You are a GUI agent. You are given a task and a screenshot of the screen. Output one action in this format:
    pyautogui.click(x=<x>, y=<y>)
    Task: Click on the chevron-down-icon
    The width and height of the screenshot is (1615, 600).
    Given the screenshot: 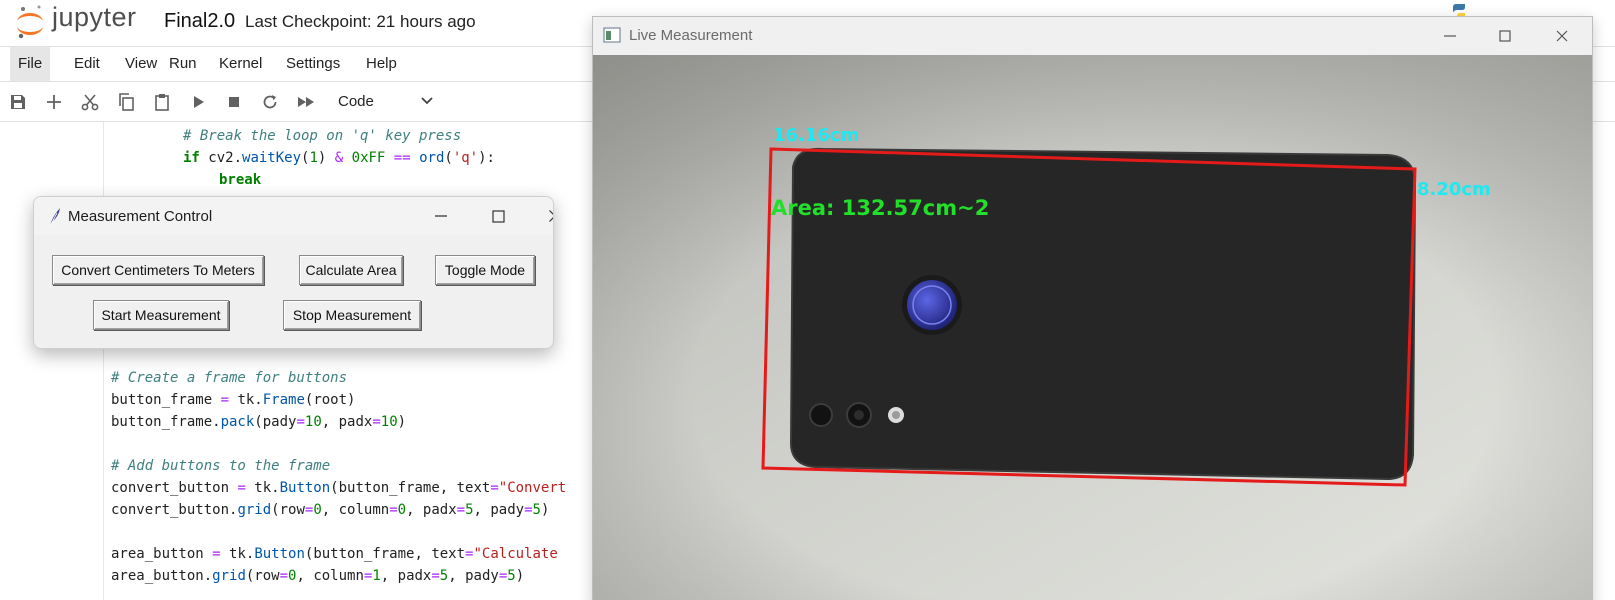 What is the action you would take?
    pyautogui.click(x=427, y=101)
    